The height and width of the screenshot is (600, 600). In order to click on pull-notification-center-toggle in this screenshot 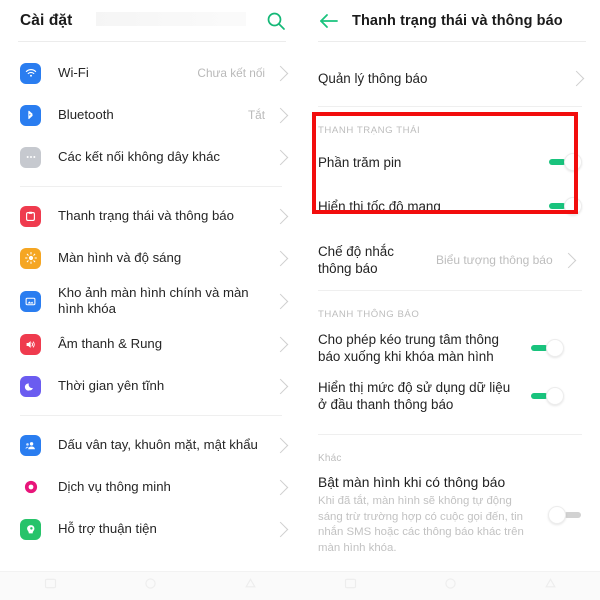, I will do `click(547, 348)`.